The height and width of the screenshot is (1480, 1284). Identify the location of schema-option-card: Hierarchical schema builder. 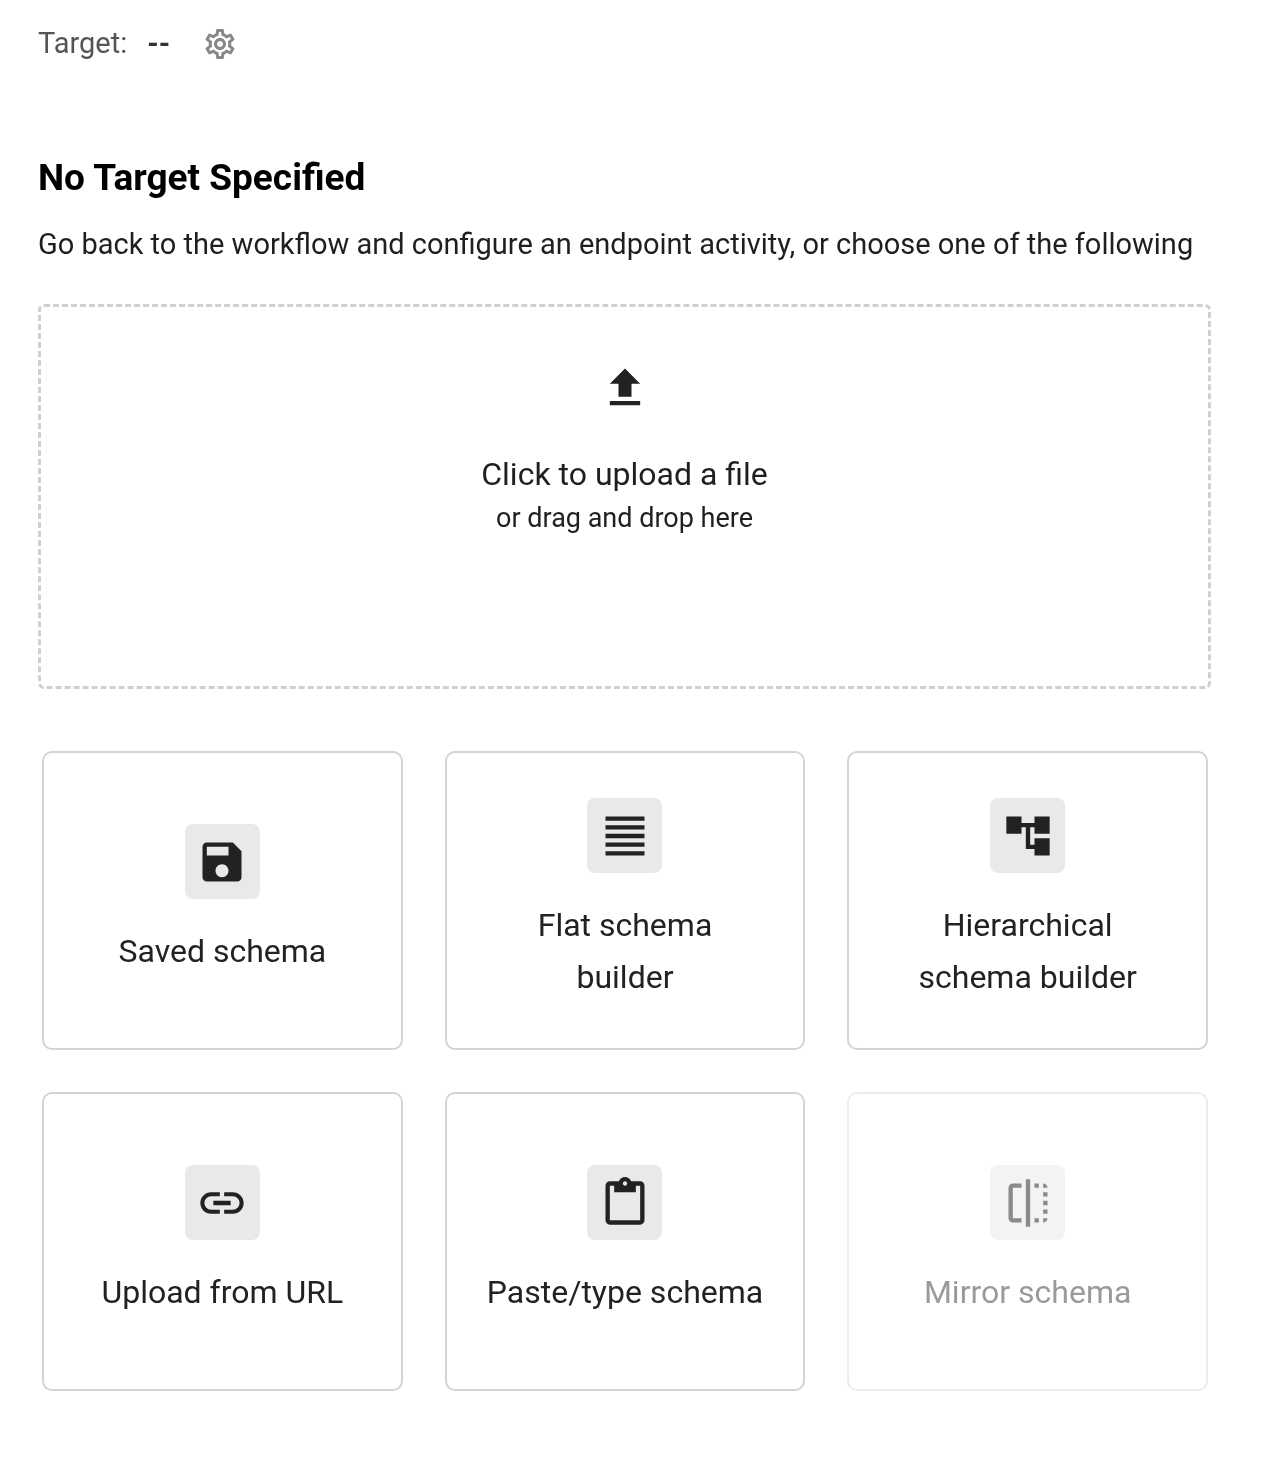
(1027, 900).